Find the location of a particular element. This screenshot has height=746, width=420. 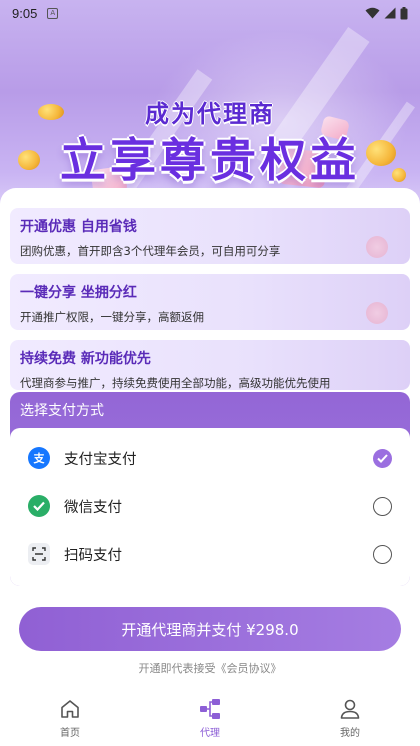

benefit-description: 开通推广权限，一键分享，高额返佣 is located at coordinates (112, 317).